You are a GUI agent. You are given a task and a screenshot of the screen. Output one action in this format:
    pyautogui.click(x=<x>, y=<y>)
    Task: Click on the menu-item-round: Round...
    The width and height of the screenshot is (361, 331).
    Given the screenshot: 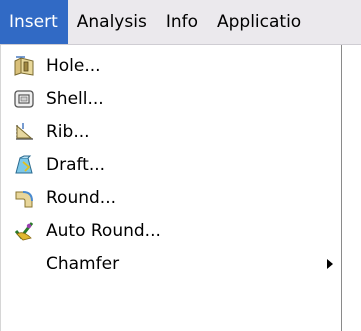 What is the action you would take?
    pyautogui.click(x=171, y=197)
    